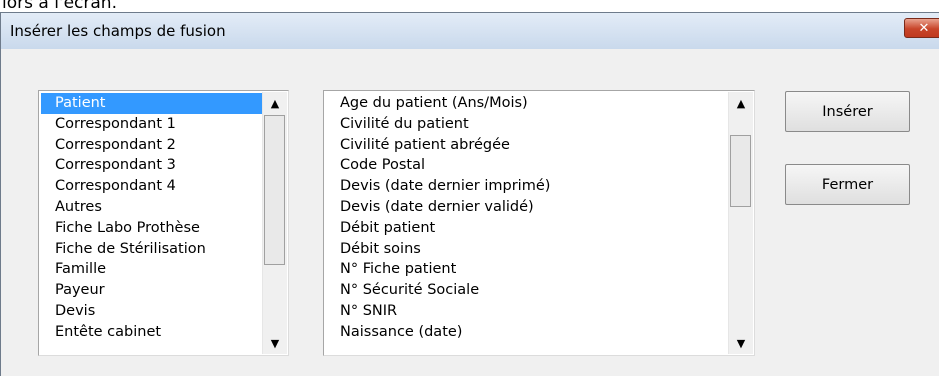  Describe the element at coordinates (527, 311) in the screenshot. I see `field-item: N° SNIR` at that location.